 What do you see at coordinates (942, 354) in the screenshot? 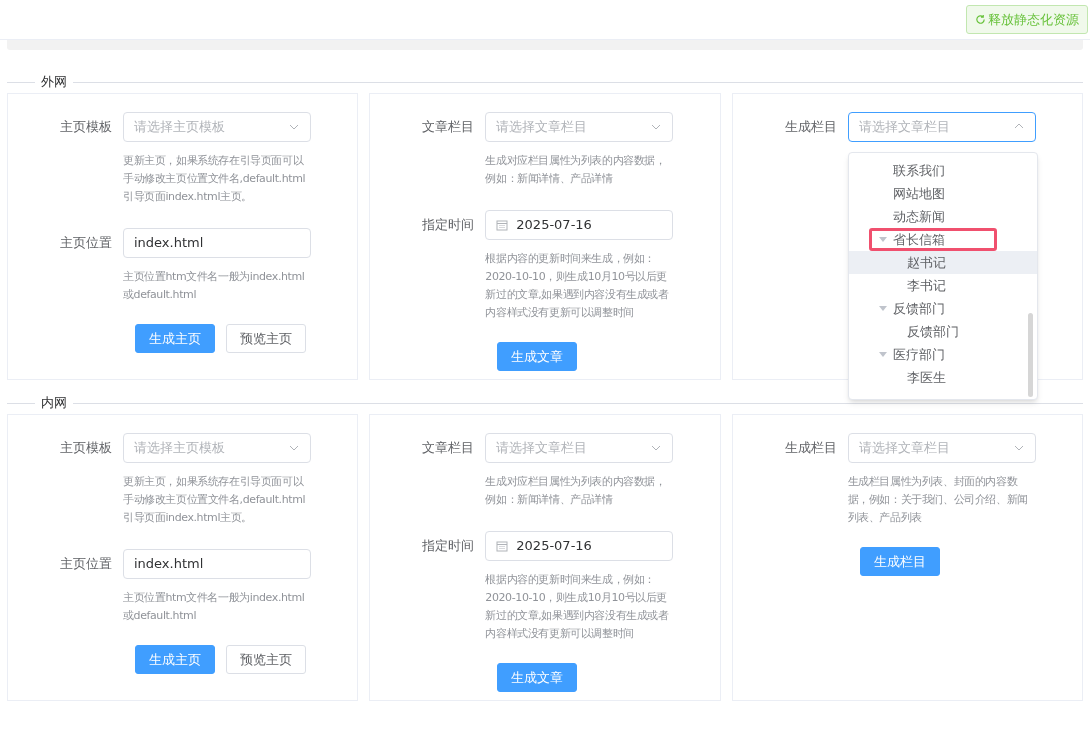
I see `tree-item: 医疗部门` at bounding box center [942, 354].